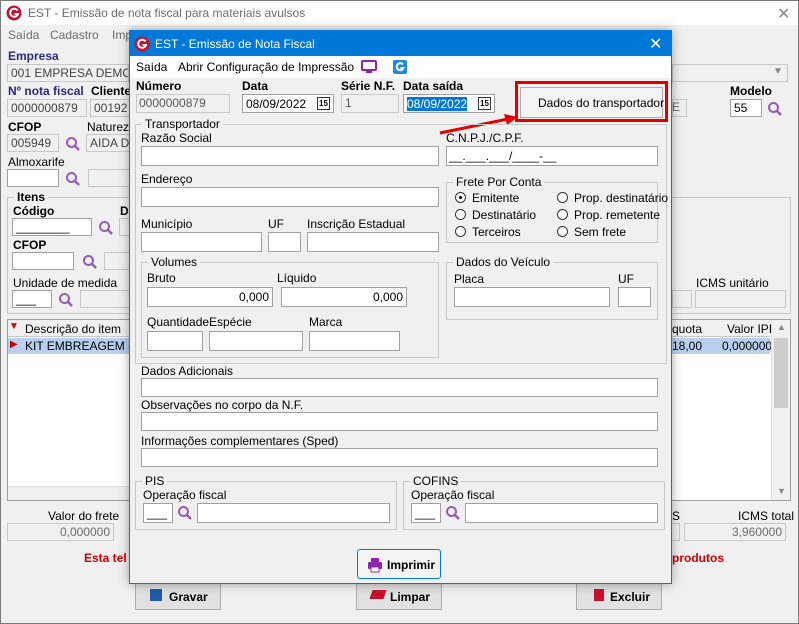  Describe the element at coordinates (106, 228) in the screenshot. I see `codigo-search-icon` at that location.